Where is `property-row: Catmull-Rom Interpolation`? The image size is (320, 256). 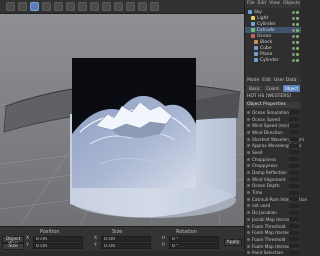 property-row: Catmull-Rom Interpolation is located at coordinates (276, 199).